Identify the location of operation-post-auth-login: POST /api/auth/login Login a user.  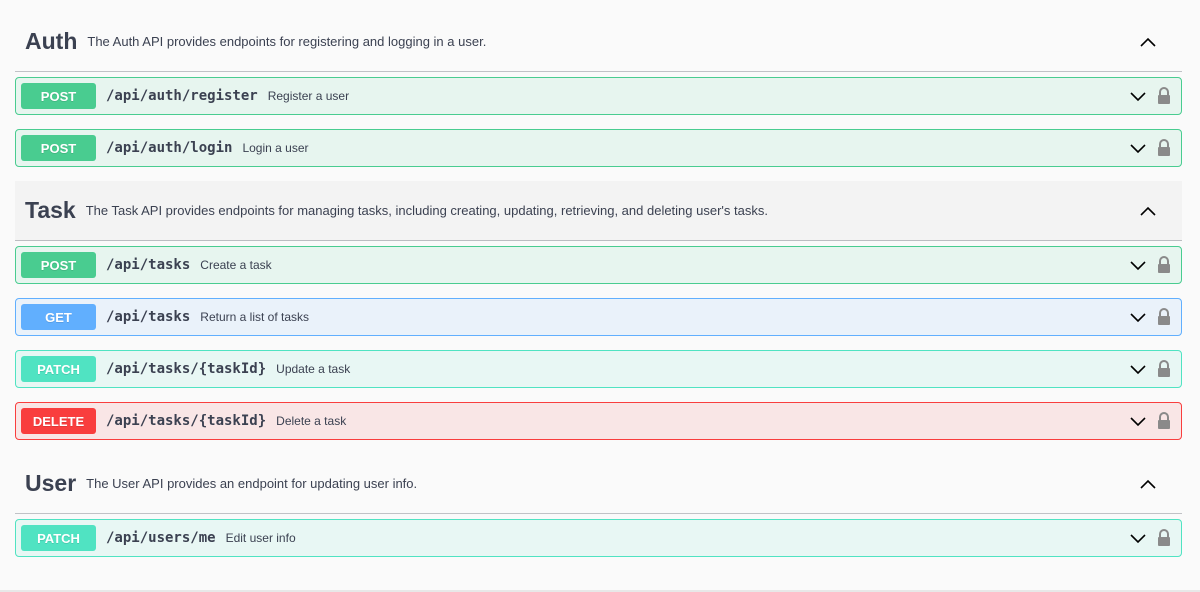
(598, 148).